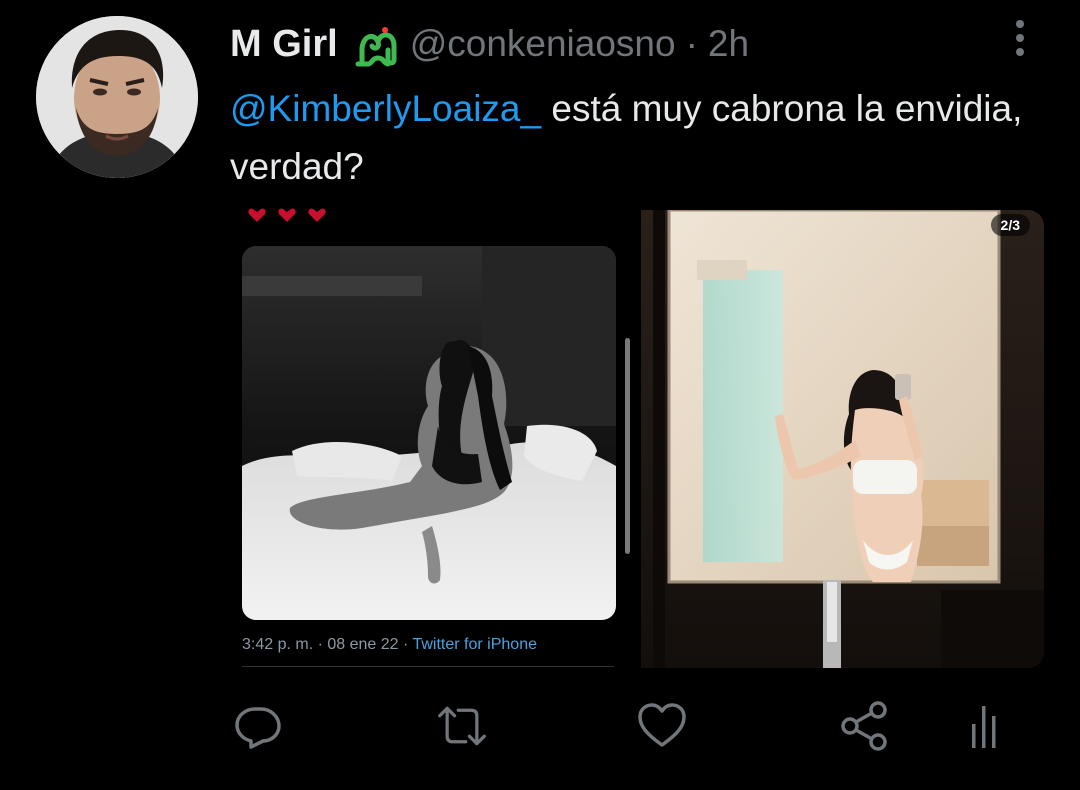 The height and width of the screenshot is (790, 1080). I want to click on meta-source: Twitter for iPhone, so click(474, 644).